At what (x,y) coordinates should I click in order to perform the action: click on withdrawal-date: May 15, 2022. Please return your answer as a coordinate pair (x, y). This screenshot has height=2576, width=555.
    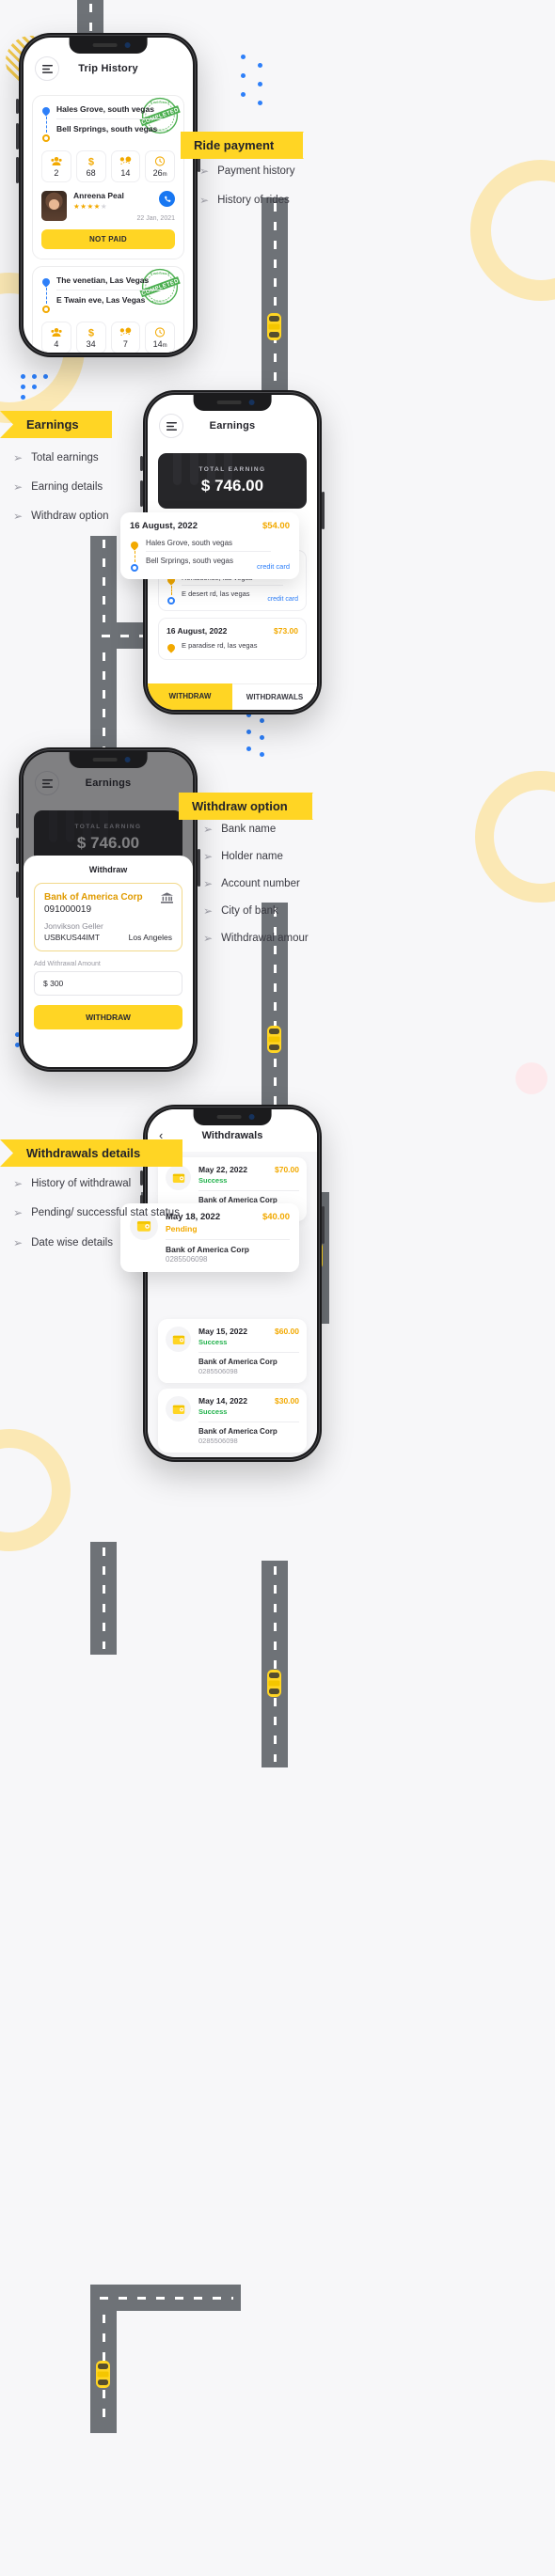
    Looking at the image, I should click on (222, 1331).